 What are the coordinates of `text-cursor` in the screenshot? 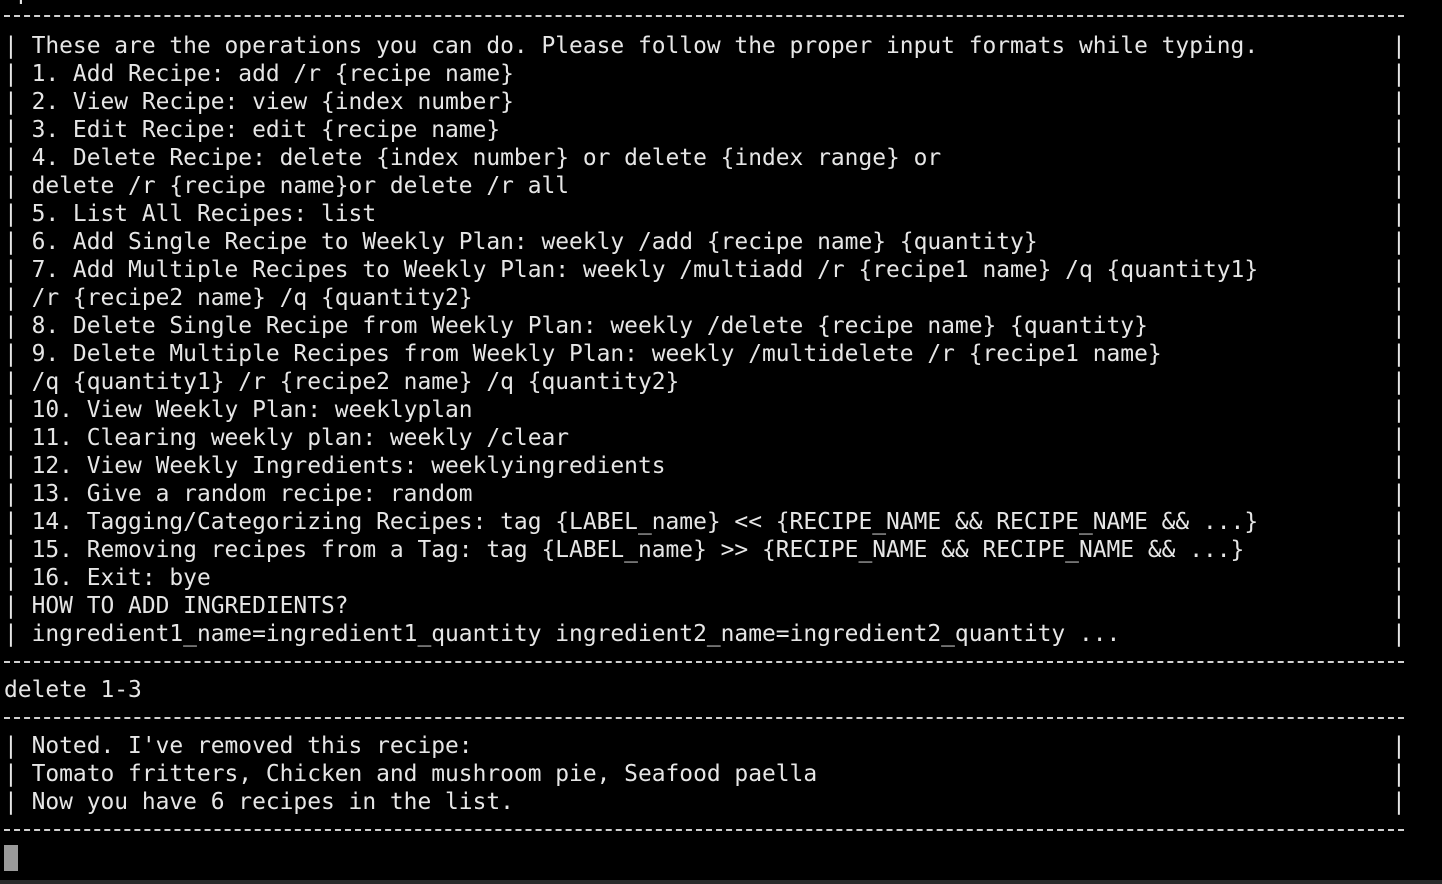 It's located at (11, 858).